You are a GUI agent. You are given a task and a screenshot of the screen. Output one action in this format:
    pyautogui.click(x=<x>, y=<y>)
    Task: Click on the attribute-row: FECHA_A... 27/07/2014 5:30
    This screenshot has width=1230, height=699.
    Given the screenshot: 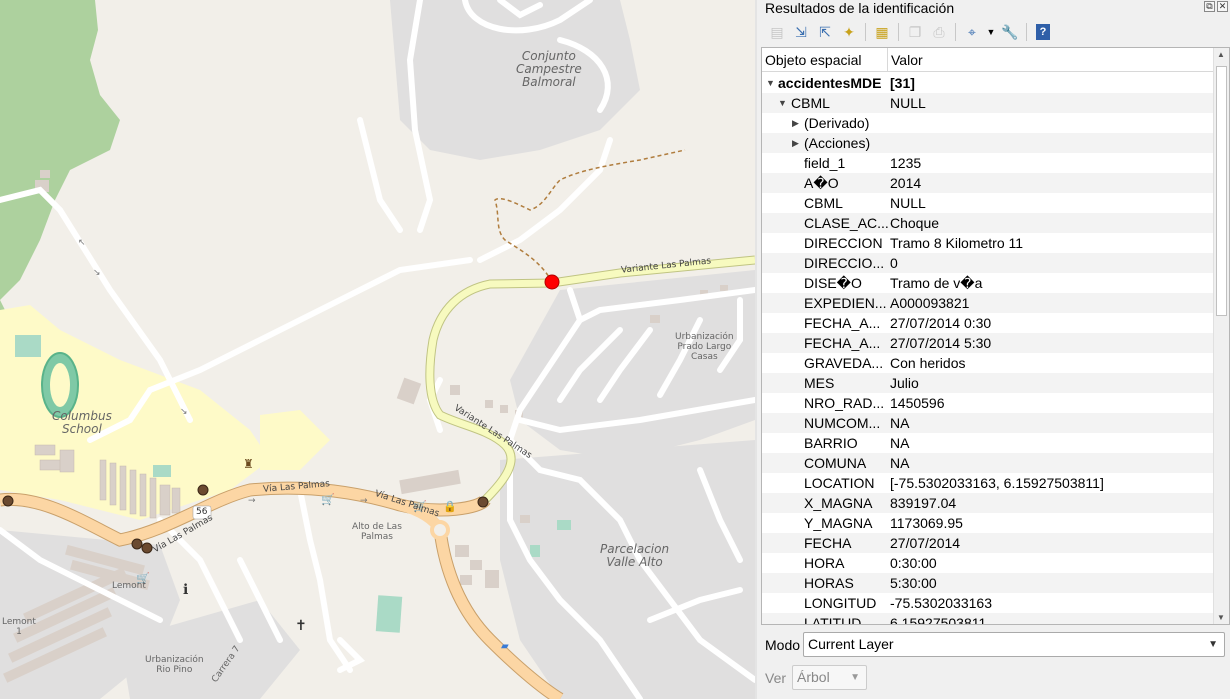 What is the action you would take?
    pyautogui.click(x=988, y=343)
    